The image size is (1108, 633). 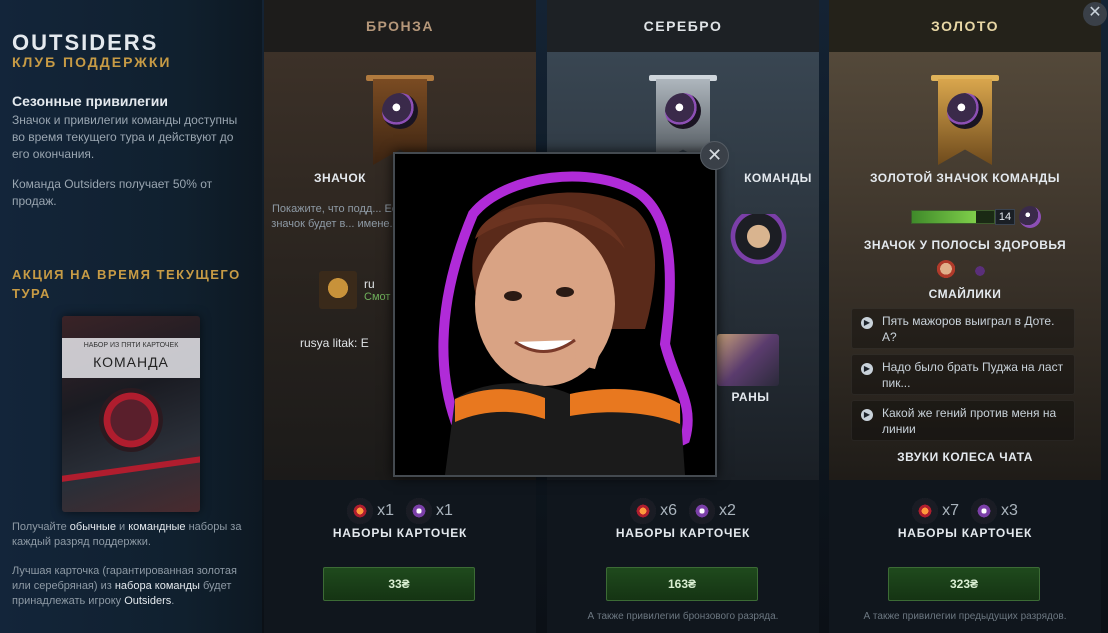 What do you see at coordinates (131, 345) in the screenshot?
I see `pack-small-label: НАБОР ИЗ ПЯТИ КАРТОЧЕК` at bounding box center [131, 345].